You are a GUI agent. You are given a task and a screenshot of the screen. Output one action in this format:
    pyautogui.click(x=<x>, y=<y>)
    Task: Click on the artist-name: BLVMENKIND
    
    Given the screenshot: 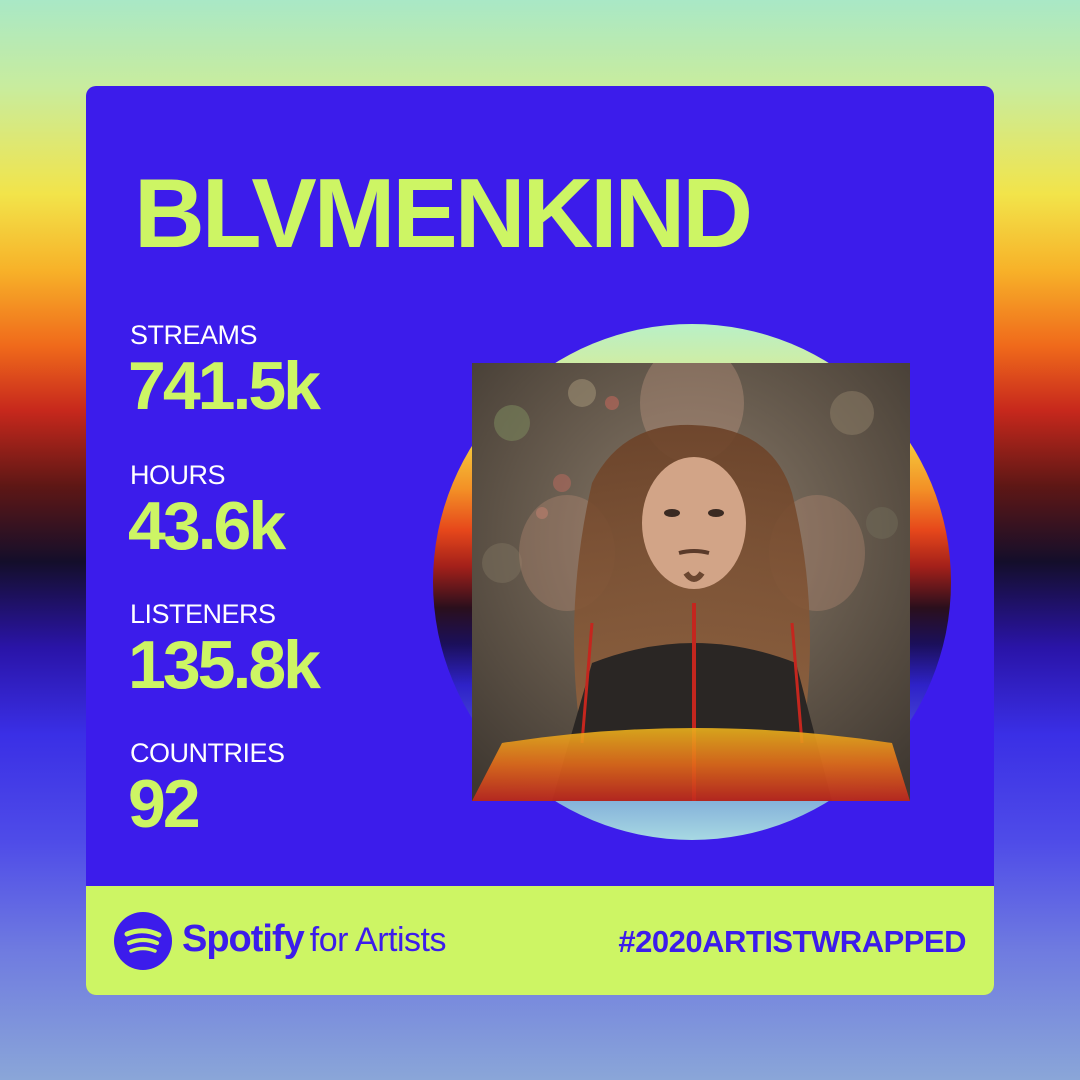 What is the action you would take?
    pyautogui.click(x=443, y=213)
    